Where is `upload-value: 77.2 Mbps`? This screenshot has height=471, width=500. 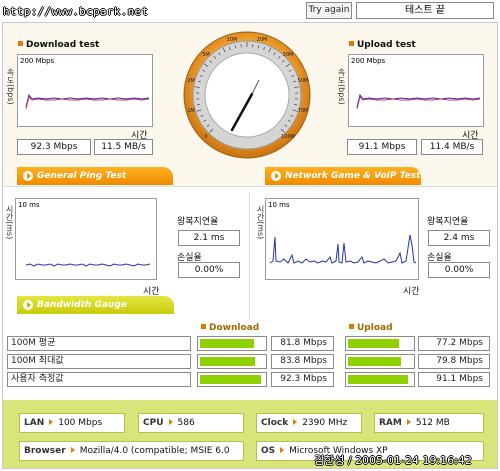 upload-value: 77.2 Mbps is located at coordinates (454, 343).